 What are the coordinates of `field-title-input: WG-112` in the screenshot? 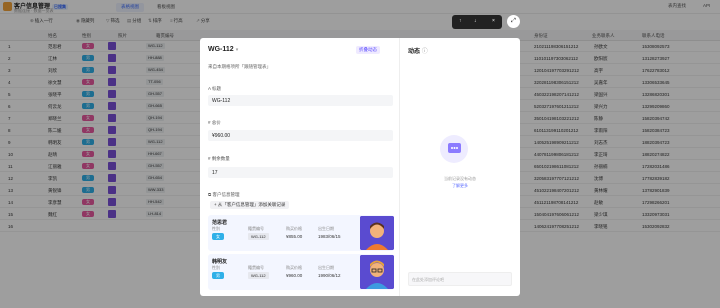 It's located at (300, 100).